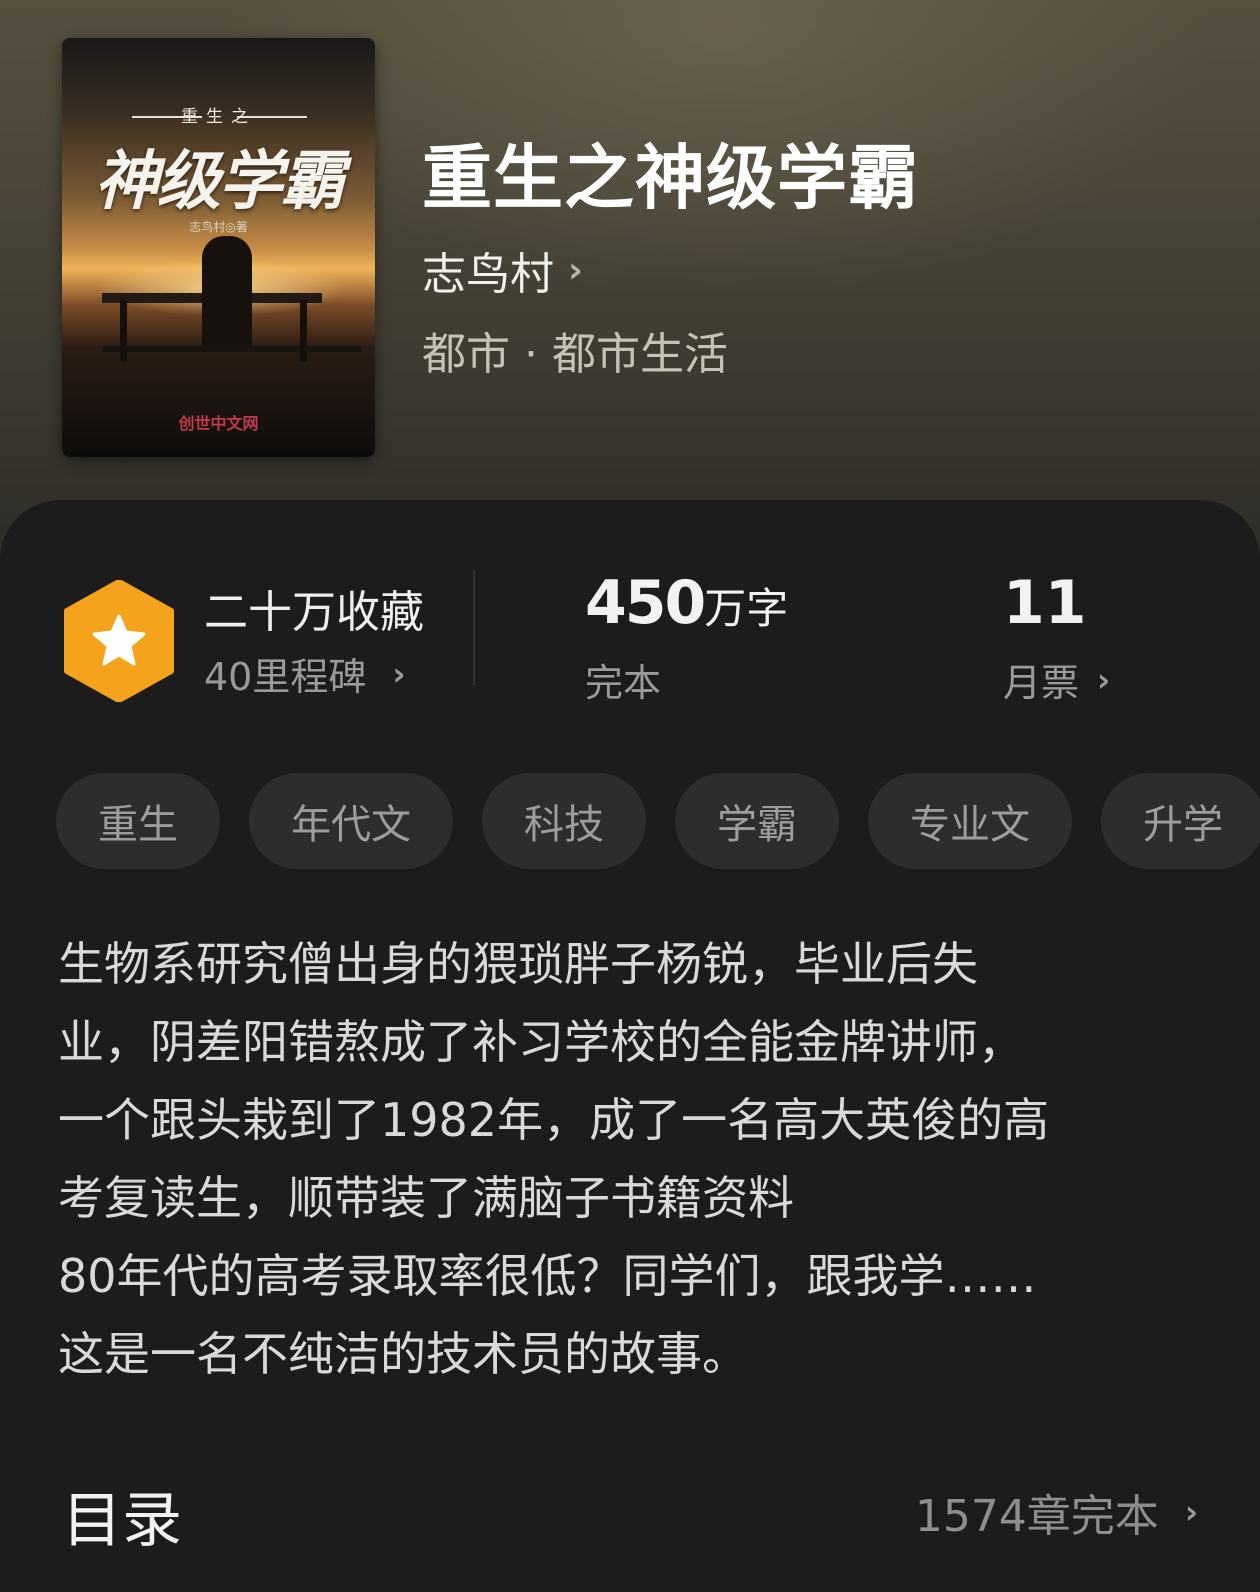 The height and width of the screenshot is (1592, 1260). Describe the element at coordinates (757, 821) in the screenshot. I see `tag-chip: 学霸` at that location.